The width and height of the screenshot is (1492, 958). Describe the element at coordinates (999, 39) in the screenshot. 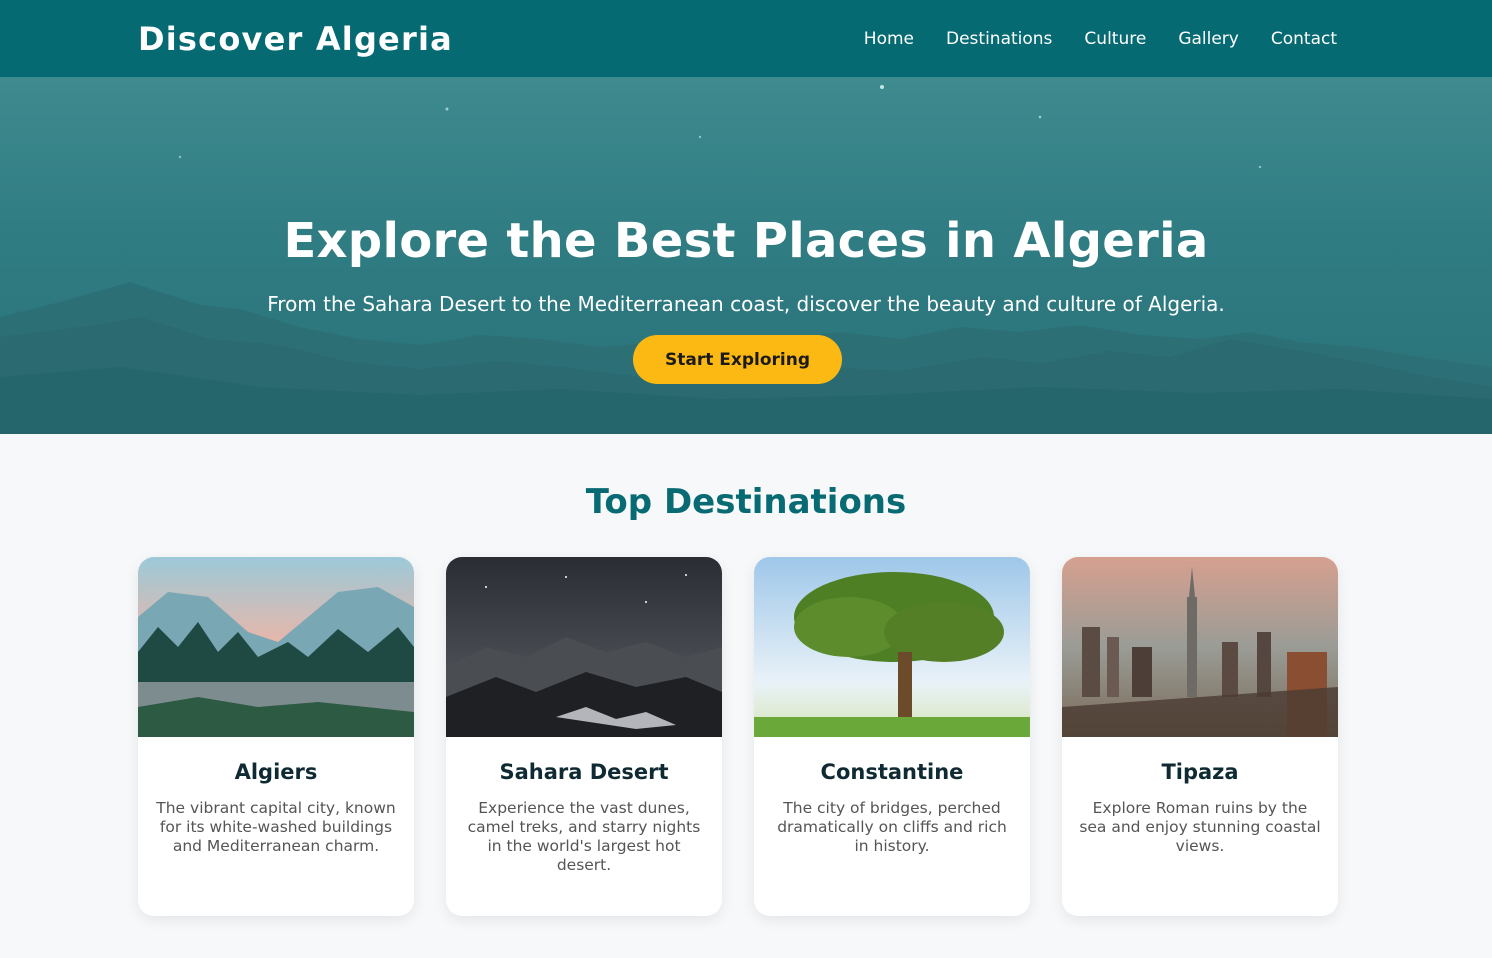

I see `nav-destinations: Destinations` at that location.